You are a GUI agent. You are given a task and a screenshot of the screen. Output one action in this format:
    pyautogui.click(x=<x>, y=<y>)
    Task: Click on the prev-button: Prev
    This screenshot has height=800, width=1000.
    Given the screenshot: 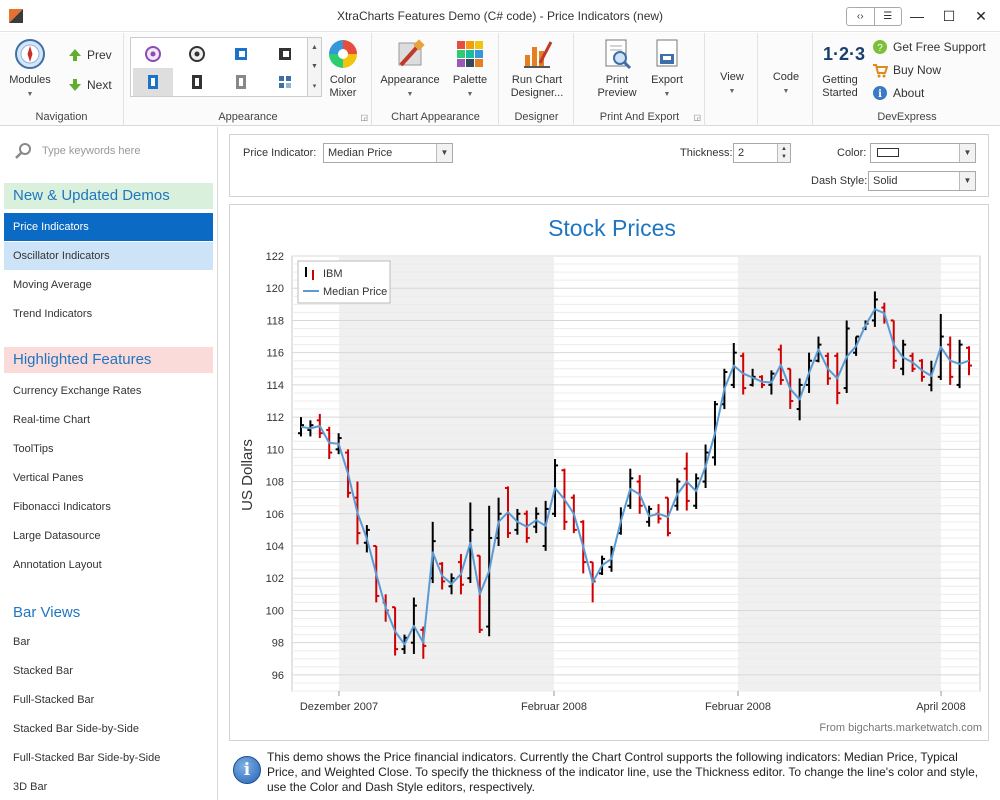 What is the action you would take?
    pyautogui.click(x=90, y=55)
    